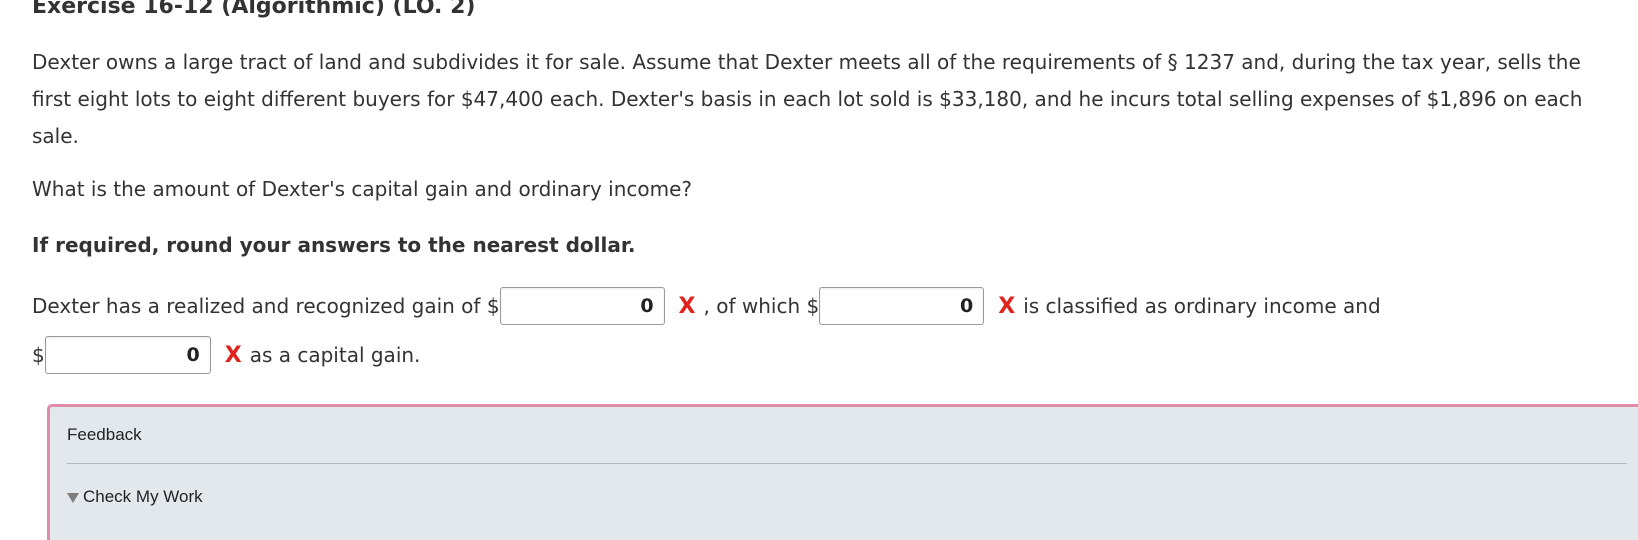 Image resolution: width=1638 pixels, height=540 pixels. I want to click on feedback-title: Feedback, so click(104, 434).